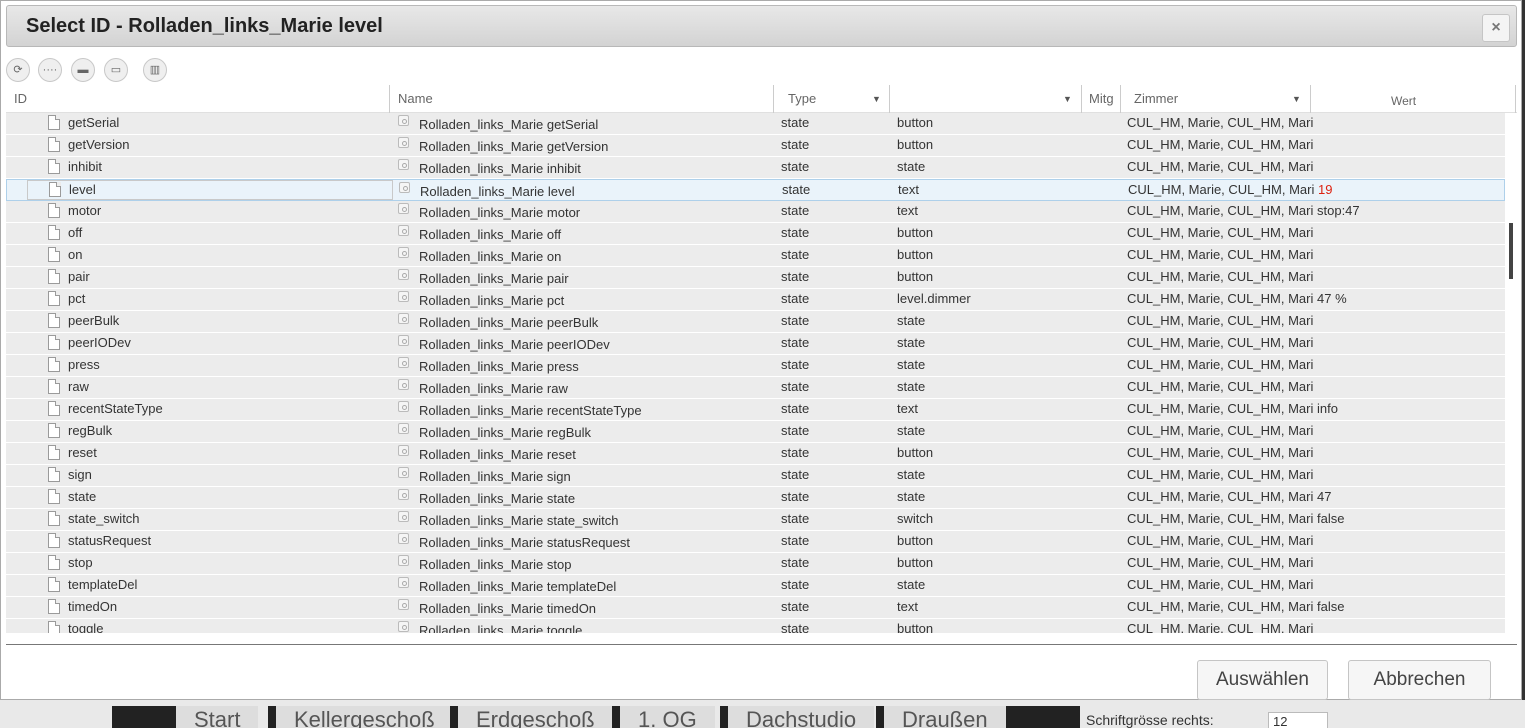 The width and height of the screenshot is (1525, 728). What do you see at coordinates (1403, 101) in the screenshot?
I see `col-header-wert: Wert` at bounding box center [1403, 101].